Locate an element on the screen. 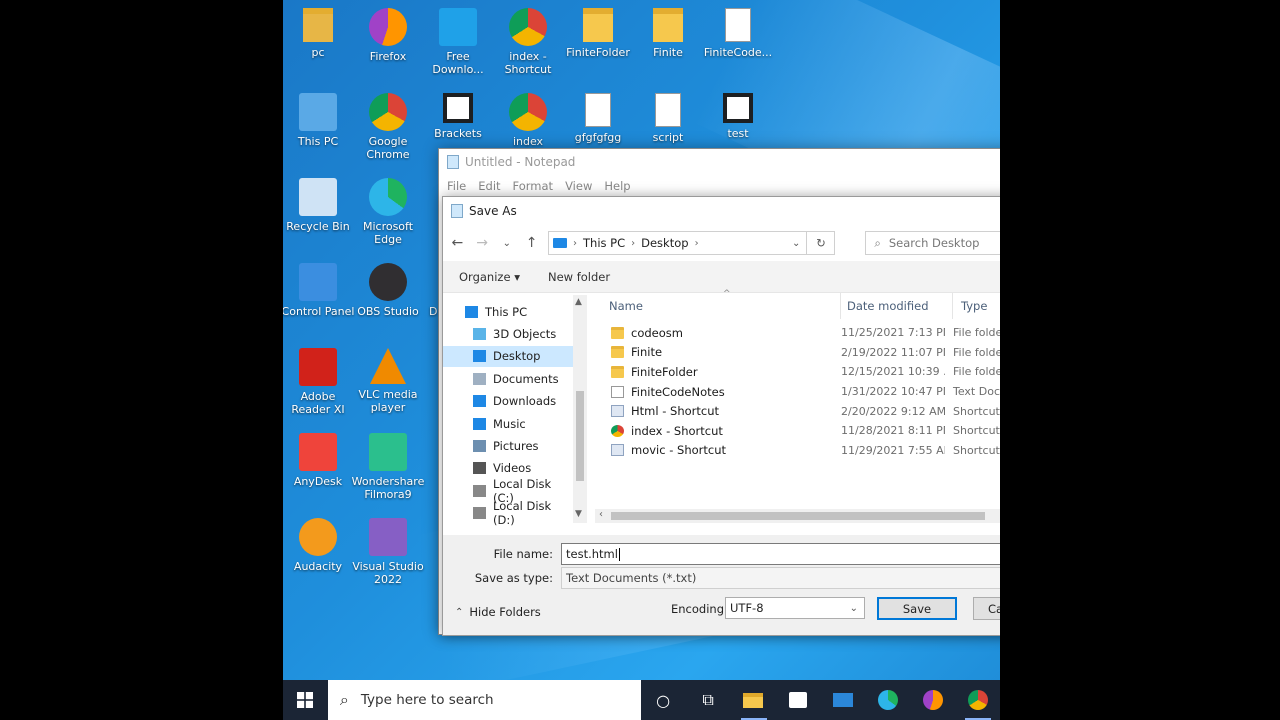  nav-item-3d-objects: 3D Objects is located at coordinates (508, 333).